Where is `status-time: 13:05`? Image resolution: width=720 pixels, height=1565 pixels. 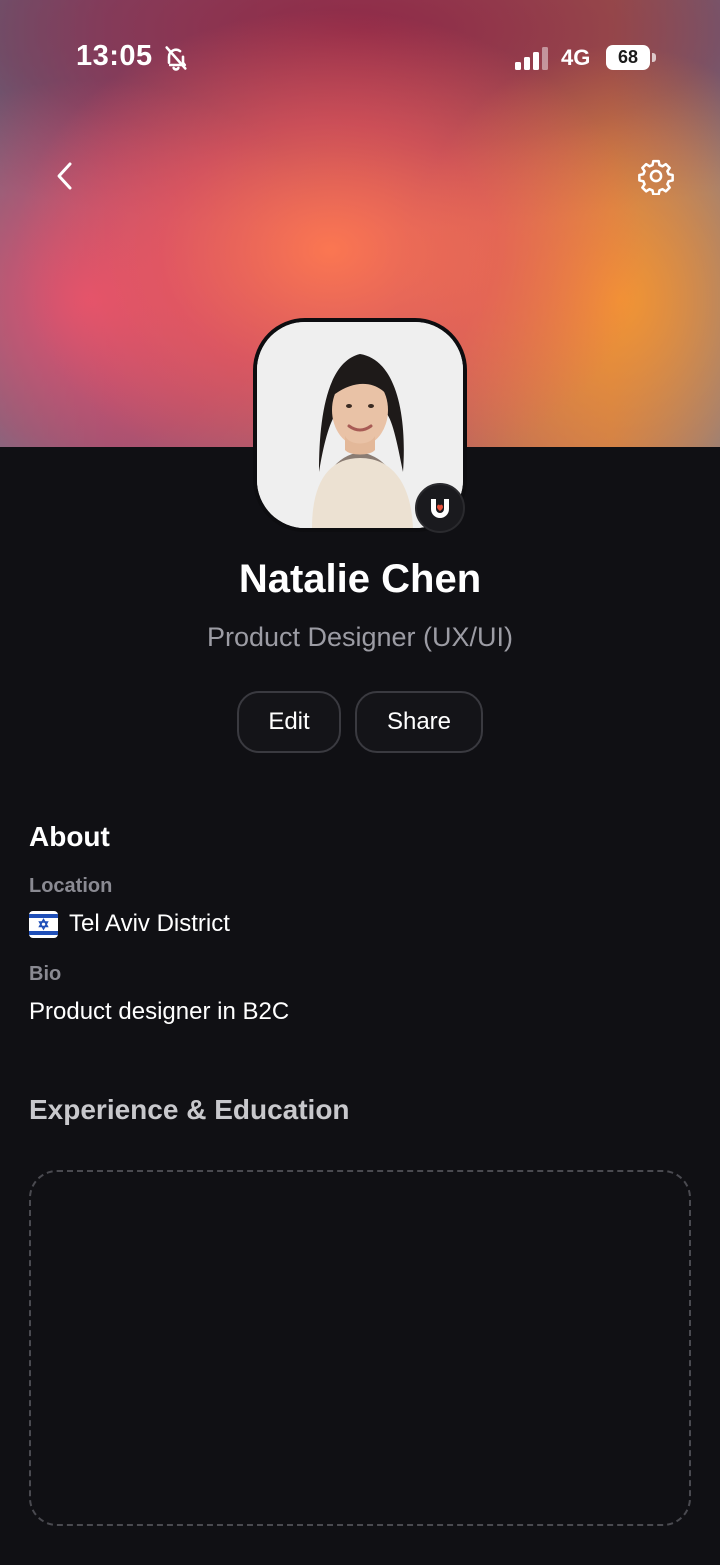
status-time: 13:05 is located at coordinates (114, 56).